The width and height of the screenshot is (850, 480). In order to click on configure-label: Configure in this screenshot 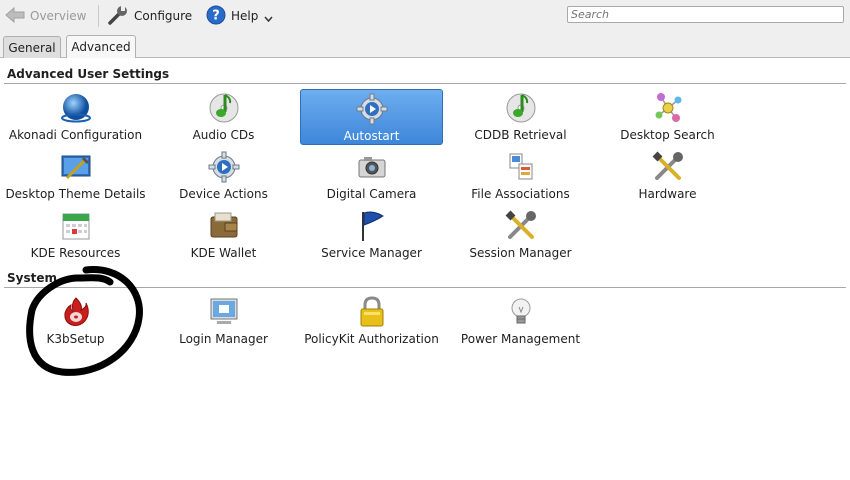, I will do `click(163, 16)`.